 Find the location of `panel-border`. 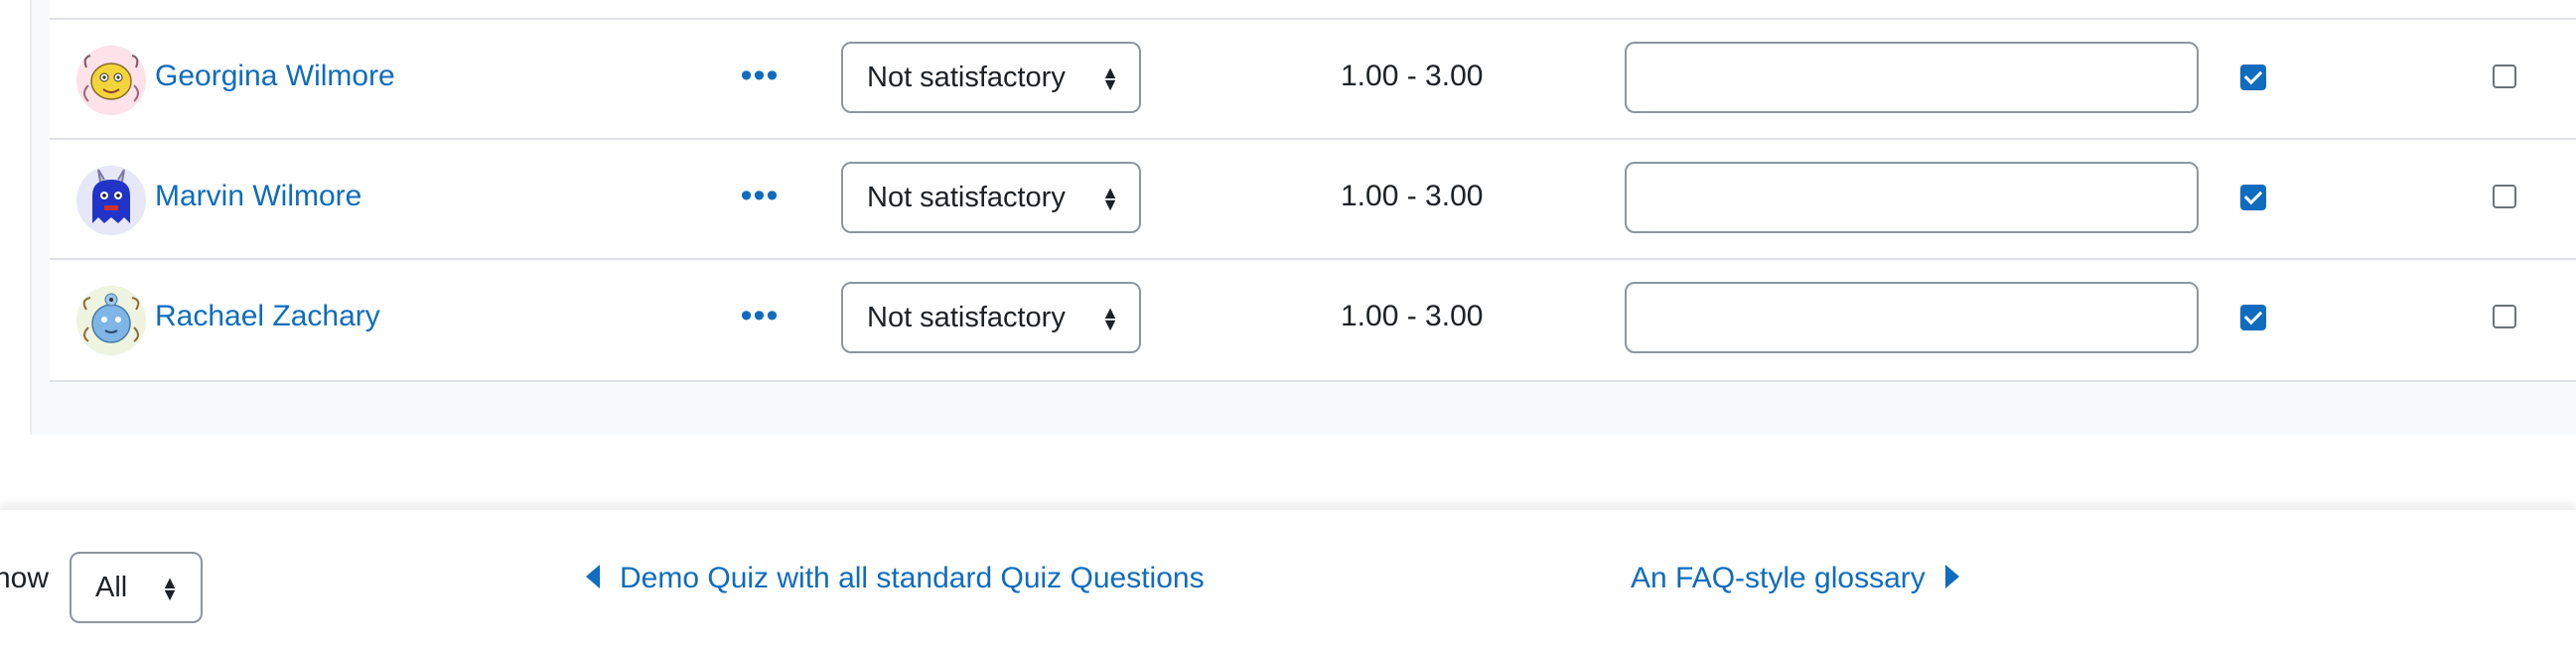

panel-border is located at coordinates (31, 217).